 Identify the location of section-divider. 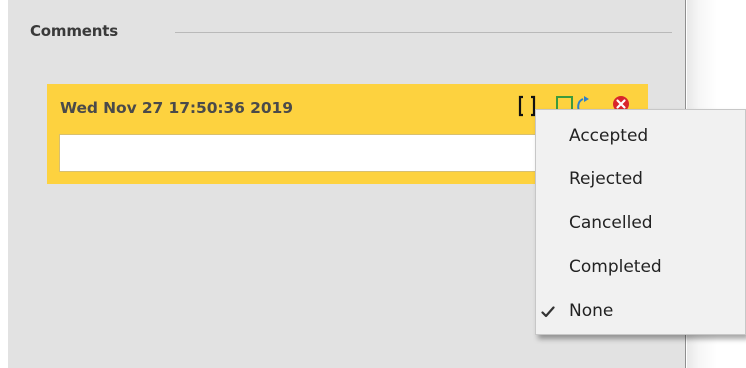
(423, 32).